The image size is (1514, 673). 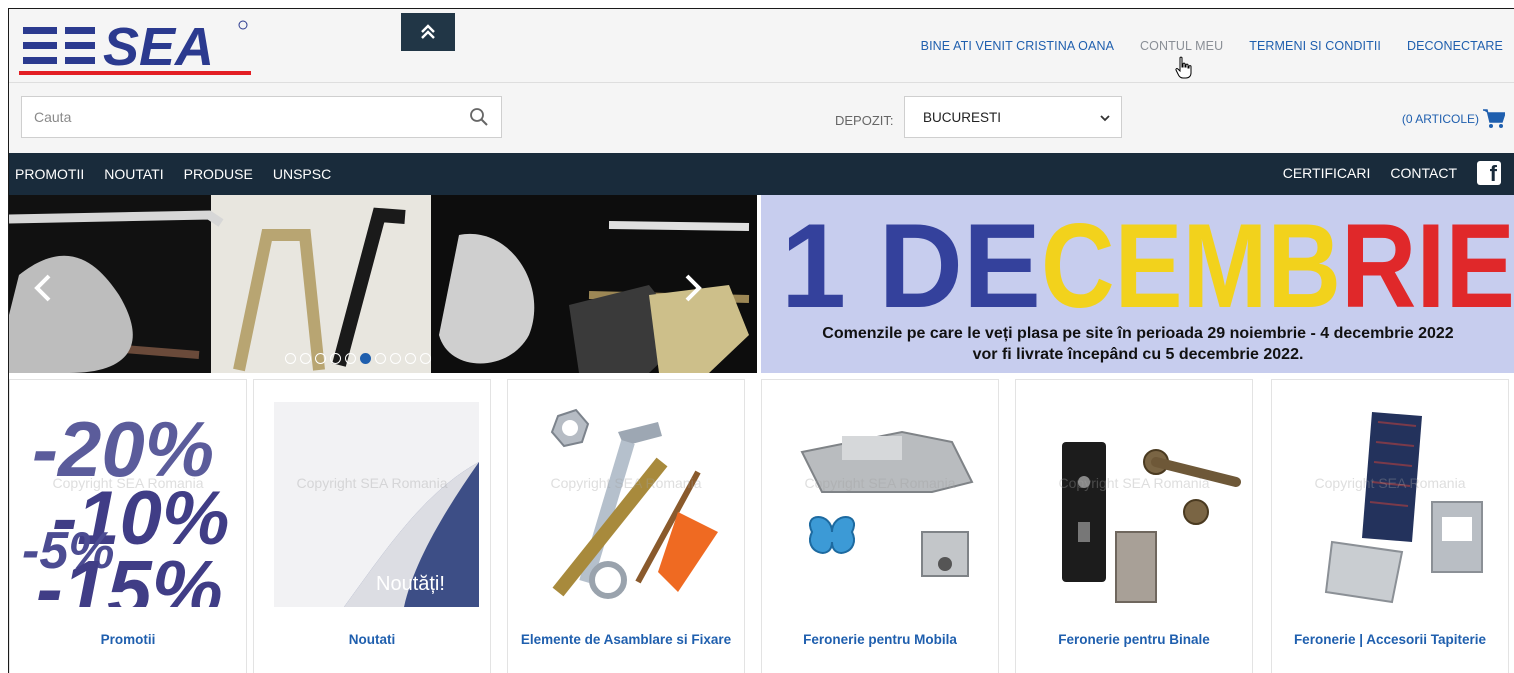 What do you see at coordinates (128, 640) in the screenshot?
I see `category-title: Promotii` at bounding box center [128, 640].